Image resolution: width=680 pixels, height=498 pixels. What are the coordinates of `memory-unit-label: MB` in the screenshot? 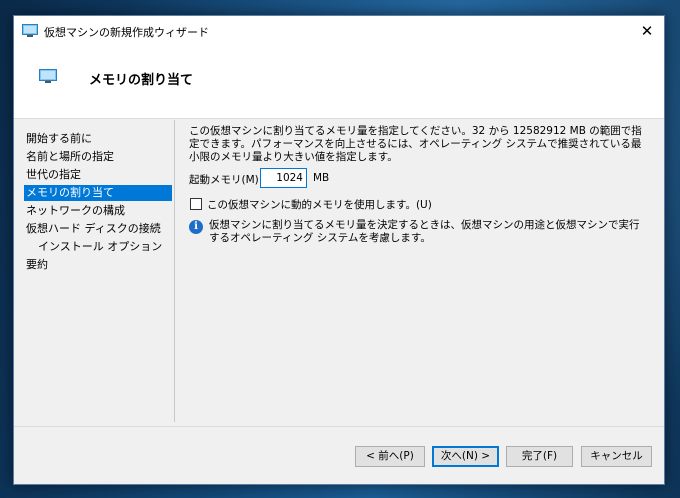 It's located at (321, 178).